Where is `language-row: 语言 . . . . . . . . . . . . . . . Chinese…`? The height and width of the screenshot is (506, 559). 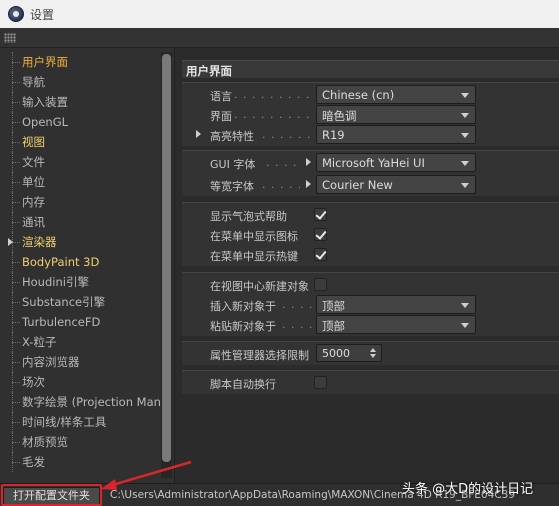
language-row: 语言 . . . . . . . . . . . . . . . Chinese… is located at coordinates (370, 95).